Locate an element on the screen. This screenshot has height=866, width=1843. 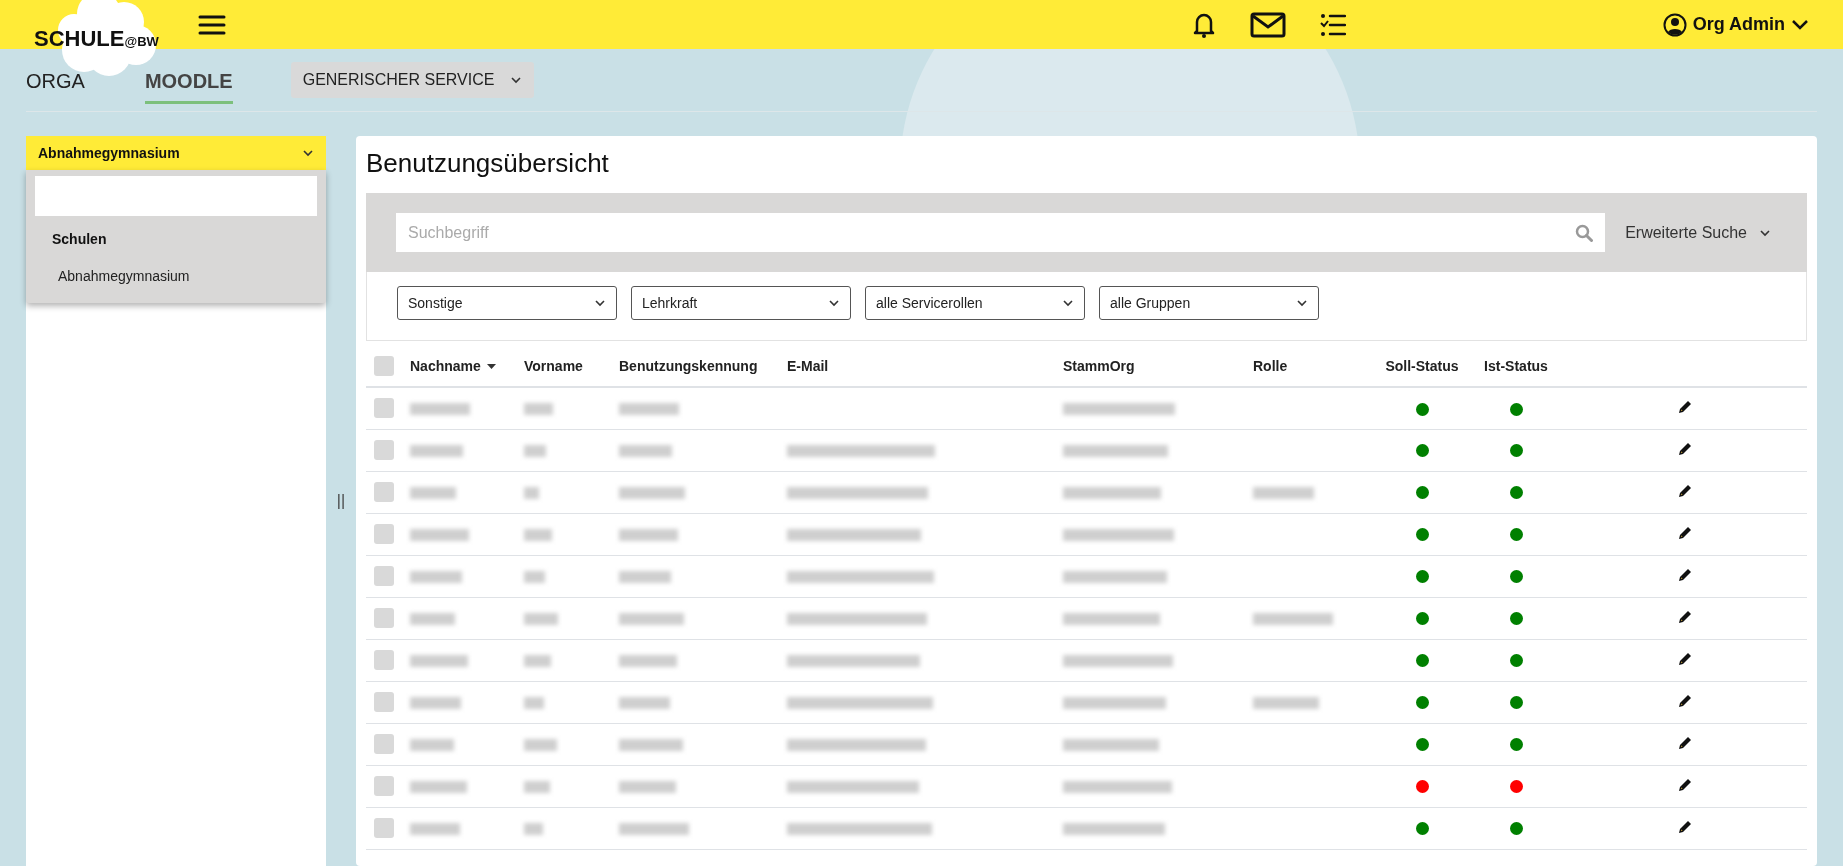
filter-dropdown: Lehrkraft is located at coordinates (741, 303).